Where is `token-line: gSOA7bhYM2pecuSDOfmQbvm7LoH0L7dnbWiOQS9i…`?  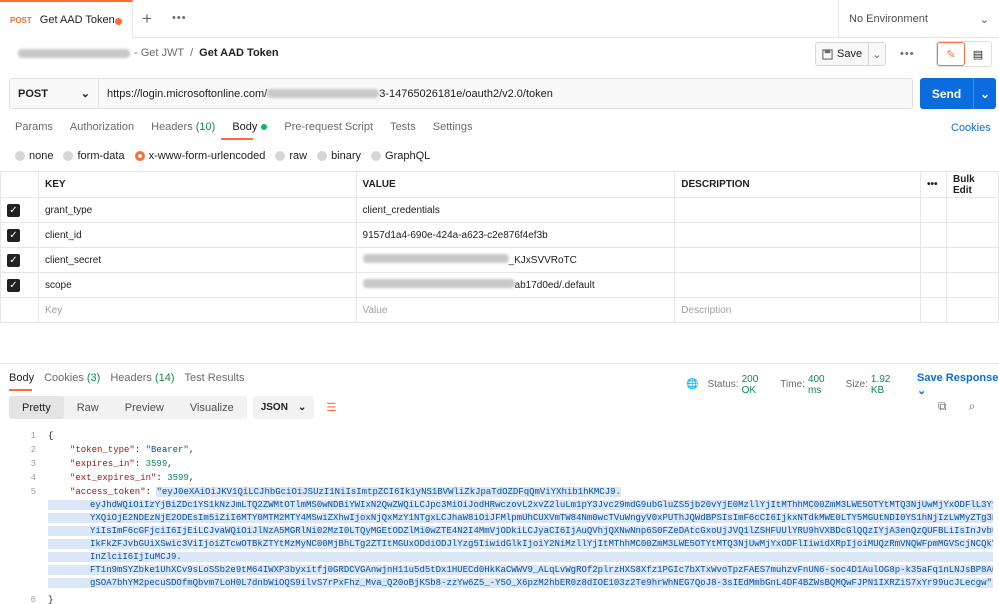 token-line: gSOA7bhYM2pecuSDOfmQbvm7LoH0L7dnbWiOQS9i… is located at coordinates (520, 583).